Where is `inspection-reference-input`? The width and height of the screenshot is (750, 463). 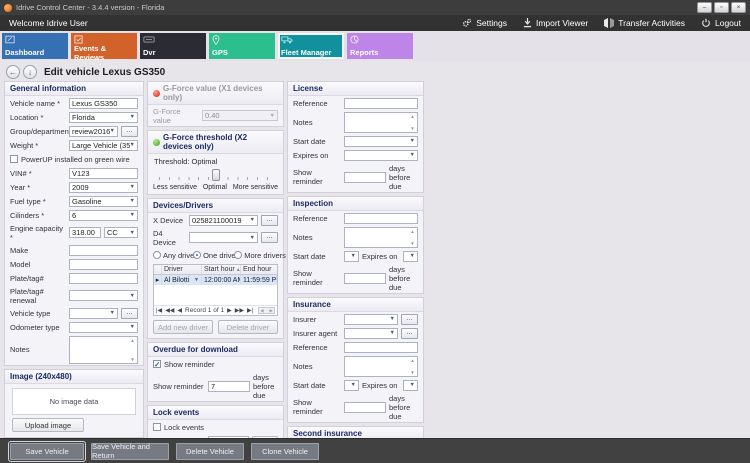
inspection-reference-input is located at coordinates (381, 218).